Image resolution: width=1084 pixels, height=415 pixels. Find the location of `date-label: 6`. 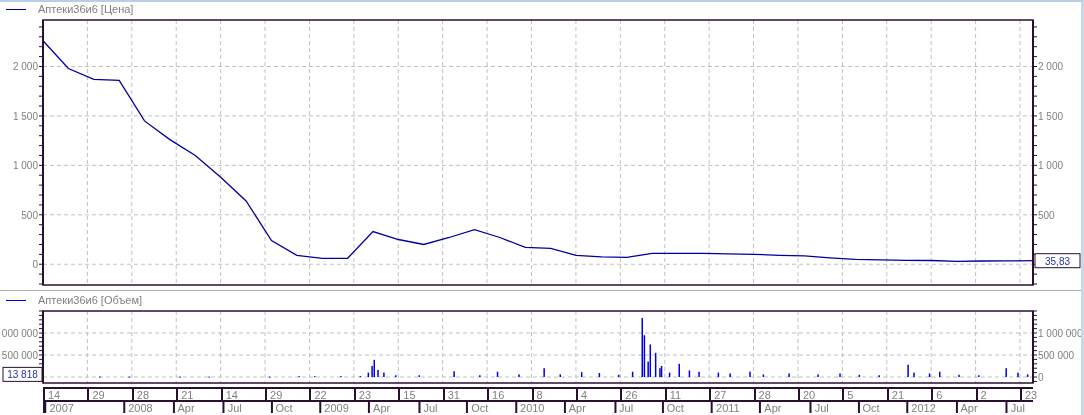

date-label: 6 is located at coordinates (939, 395).